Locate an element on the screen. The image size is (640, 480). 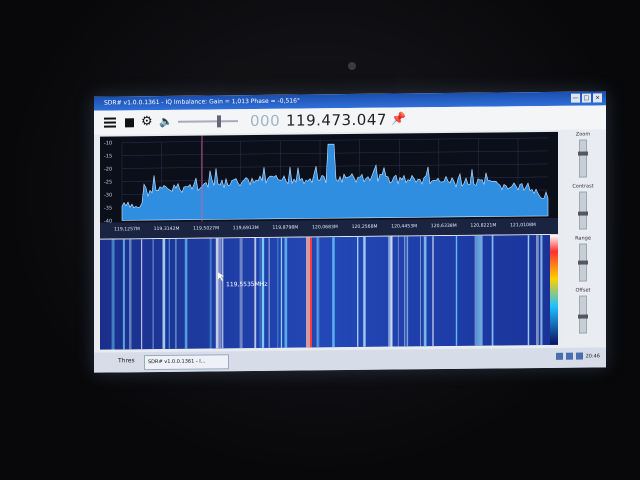
x-tick-label: 120,4453M is located at coordinates (404, 226).